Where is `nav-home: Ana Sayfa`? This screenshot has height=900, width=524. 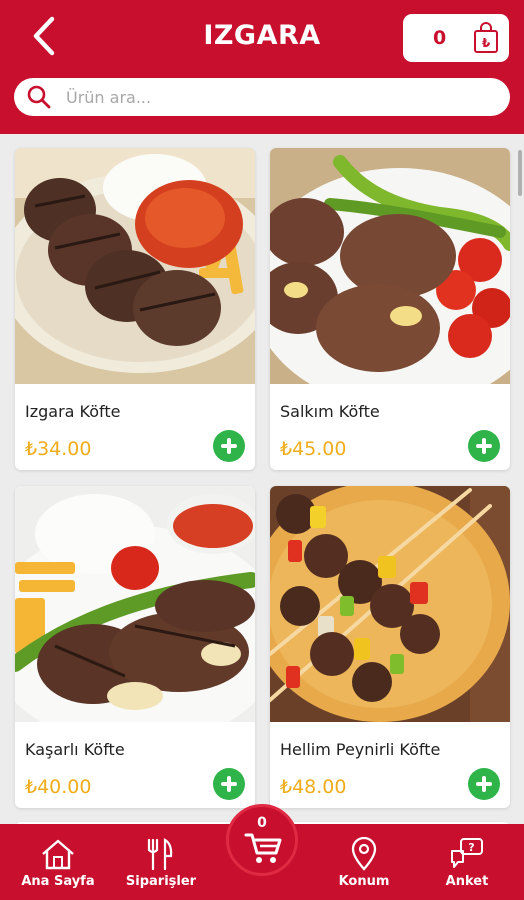 nav-home: Ana Sayfa is located at coordinates (58, 862).